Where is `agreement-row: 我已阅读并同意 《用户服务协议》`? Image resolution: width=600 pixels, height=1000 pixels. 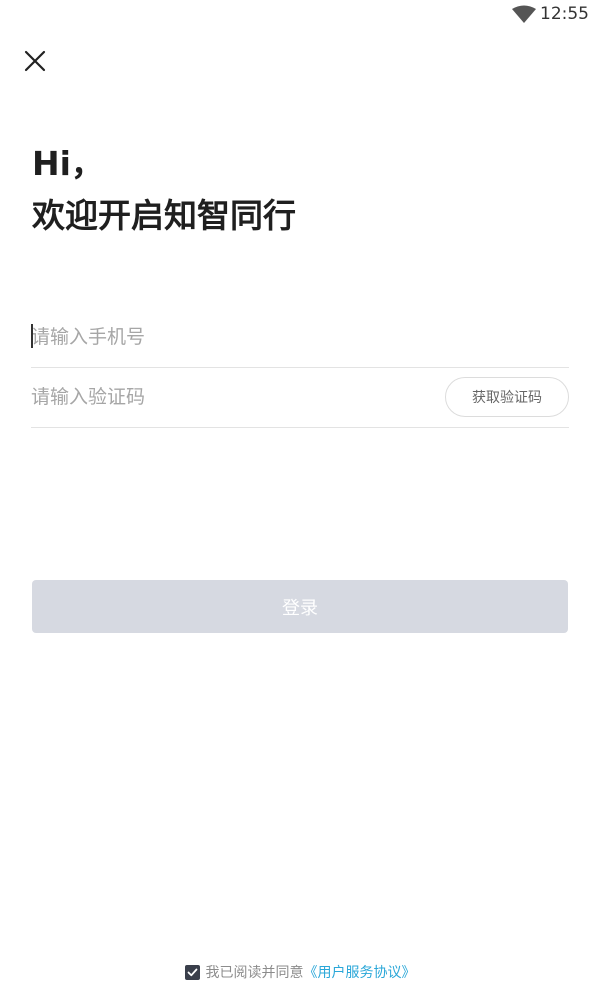 agreement-row: 我已阅读并同意 《用户服务协议》 is located at coordinates (300, 972).